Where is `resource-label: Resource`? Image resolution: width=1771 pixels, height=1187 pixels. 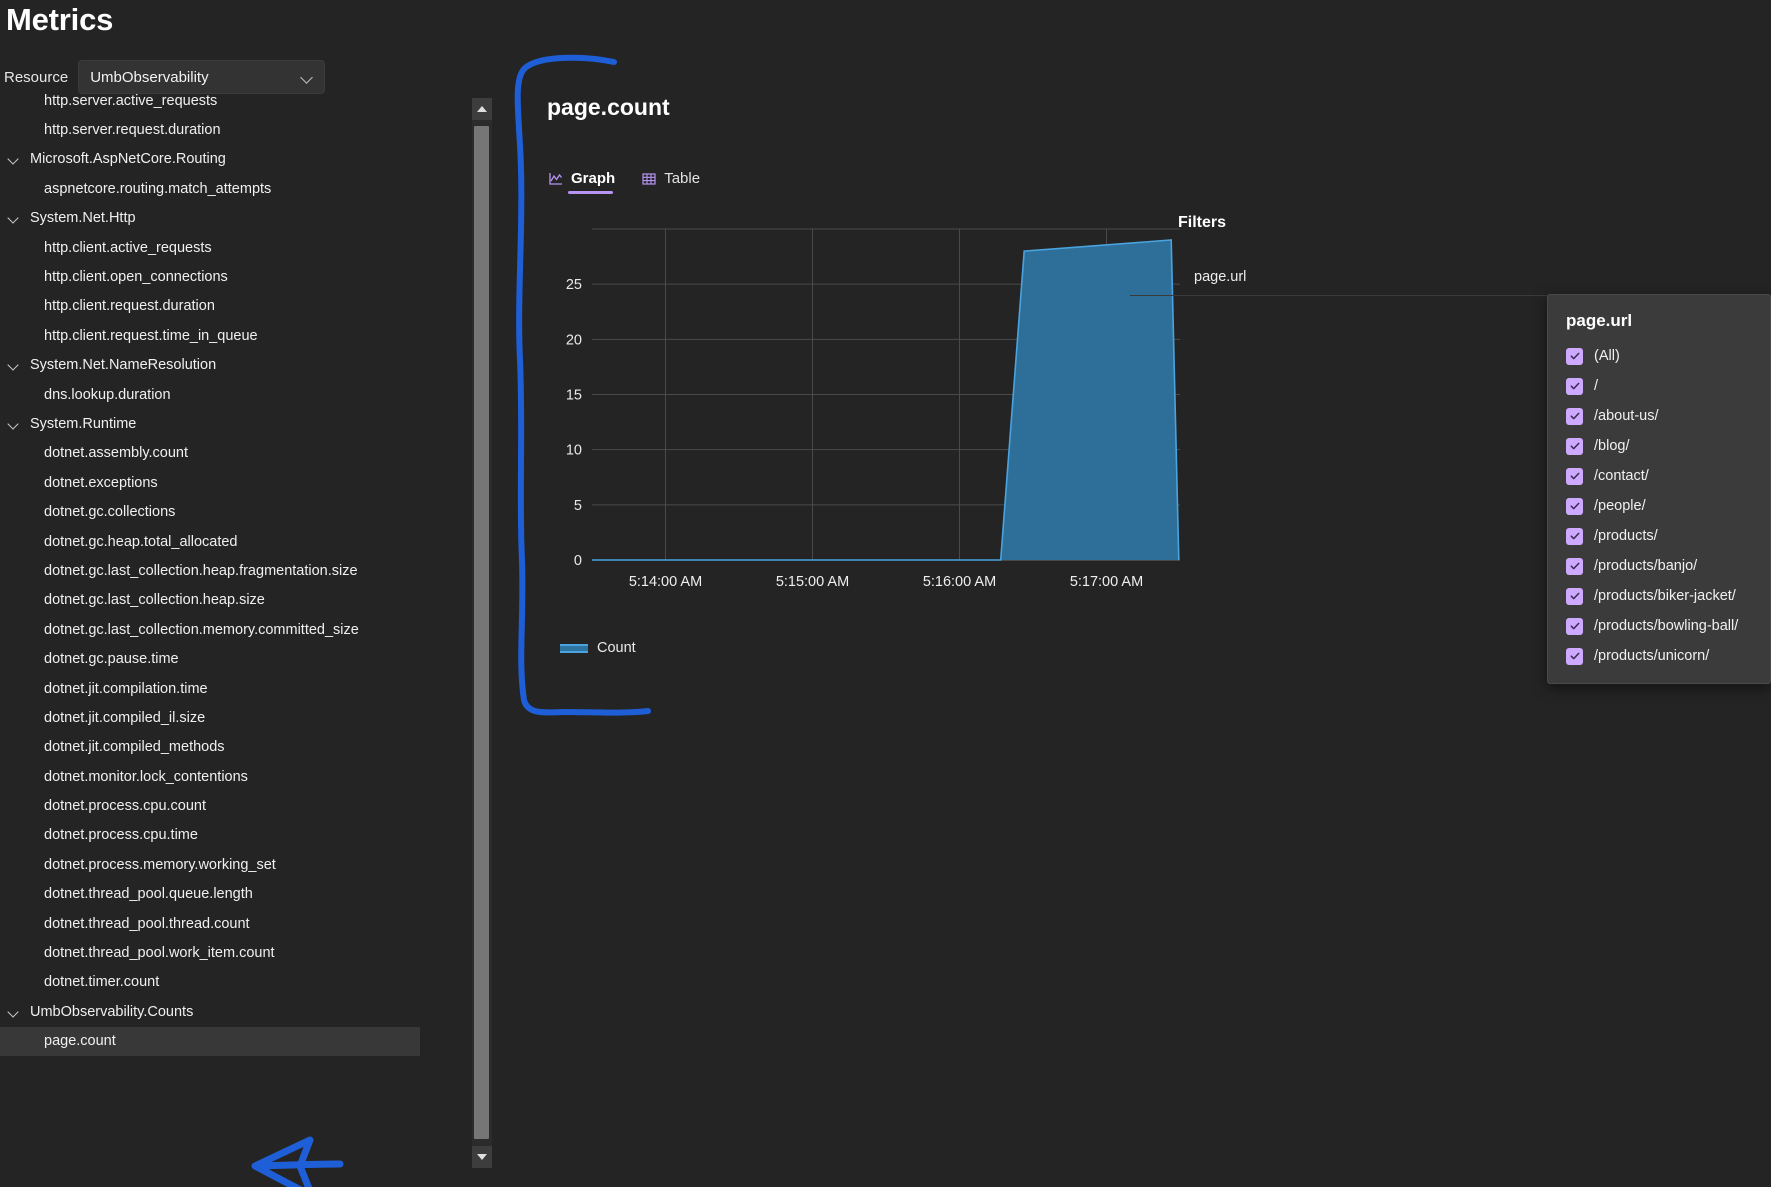
resource-label: Resource is located at coordinates (36, 77).